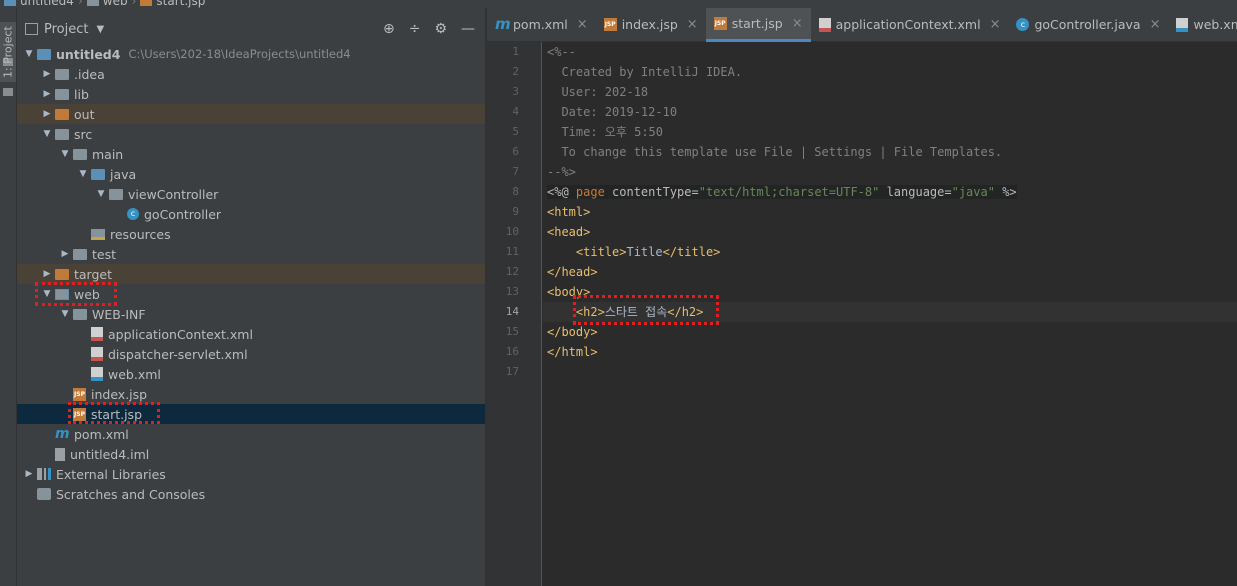 This screenshot has width=1237, height=586. Describe the element at coordinates (251, 174) in the screenshot. I see `tree-item: ▼ java` at that location.